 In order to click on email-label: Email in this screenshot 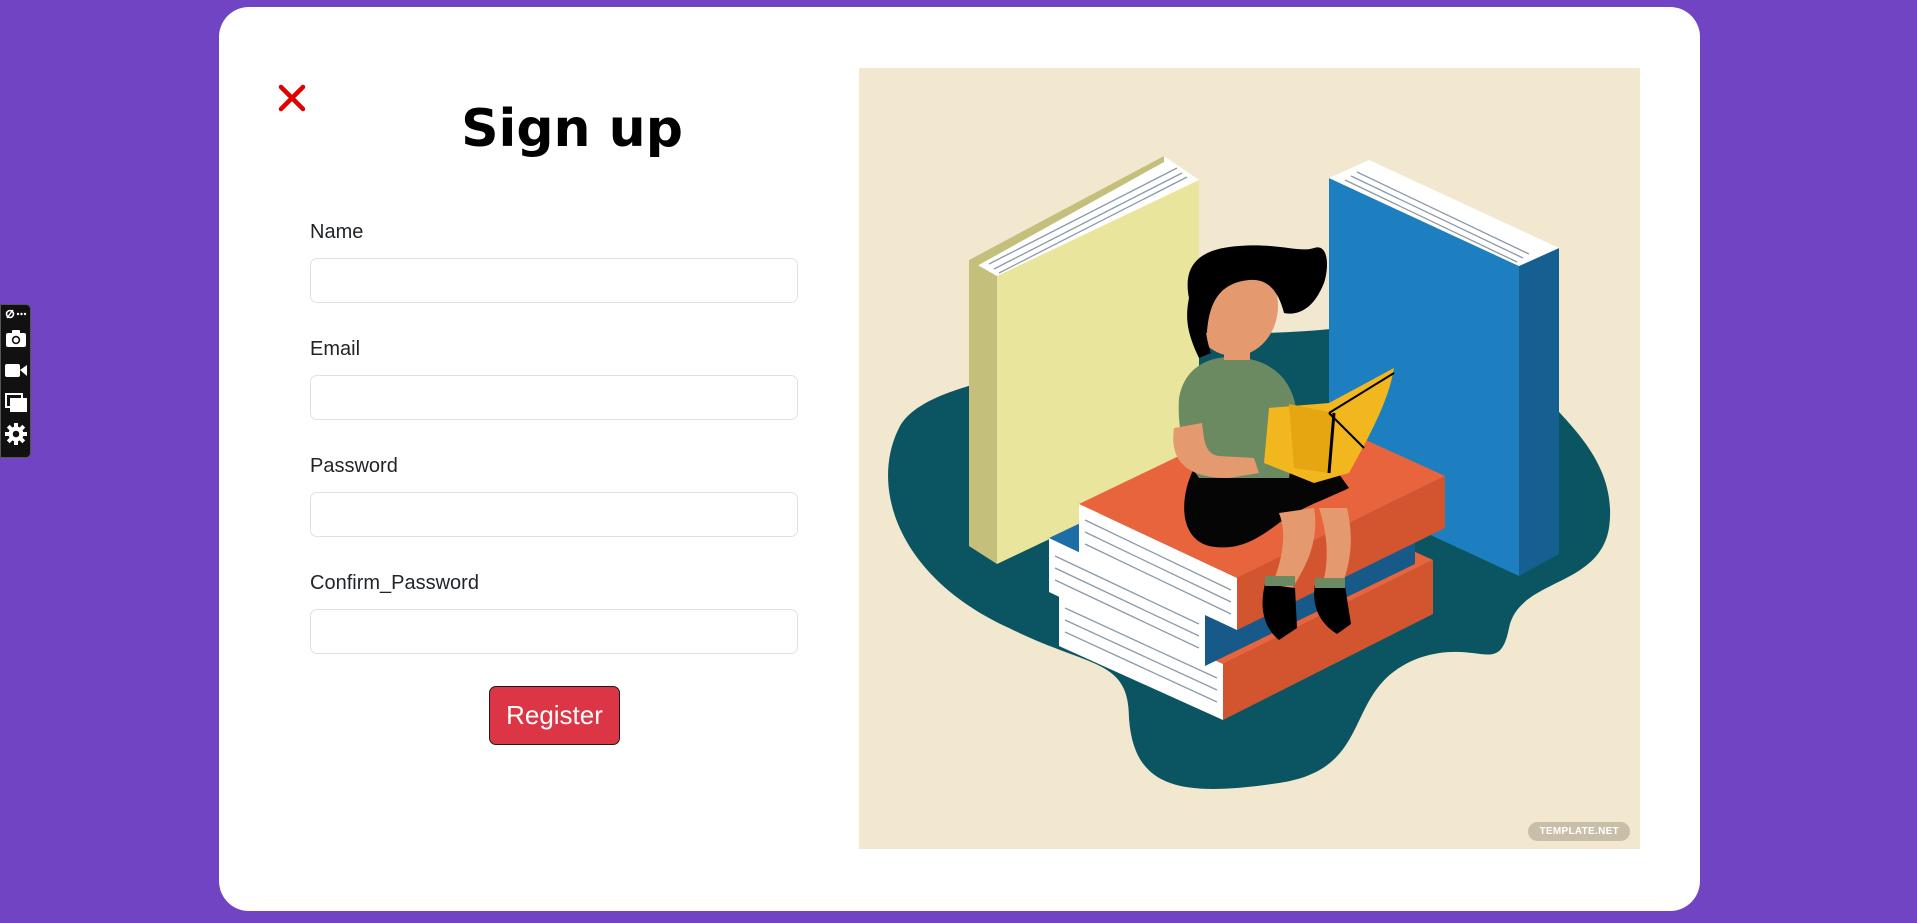, I will do `click(335, 349)`.